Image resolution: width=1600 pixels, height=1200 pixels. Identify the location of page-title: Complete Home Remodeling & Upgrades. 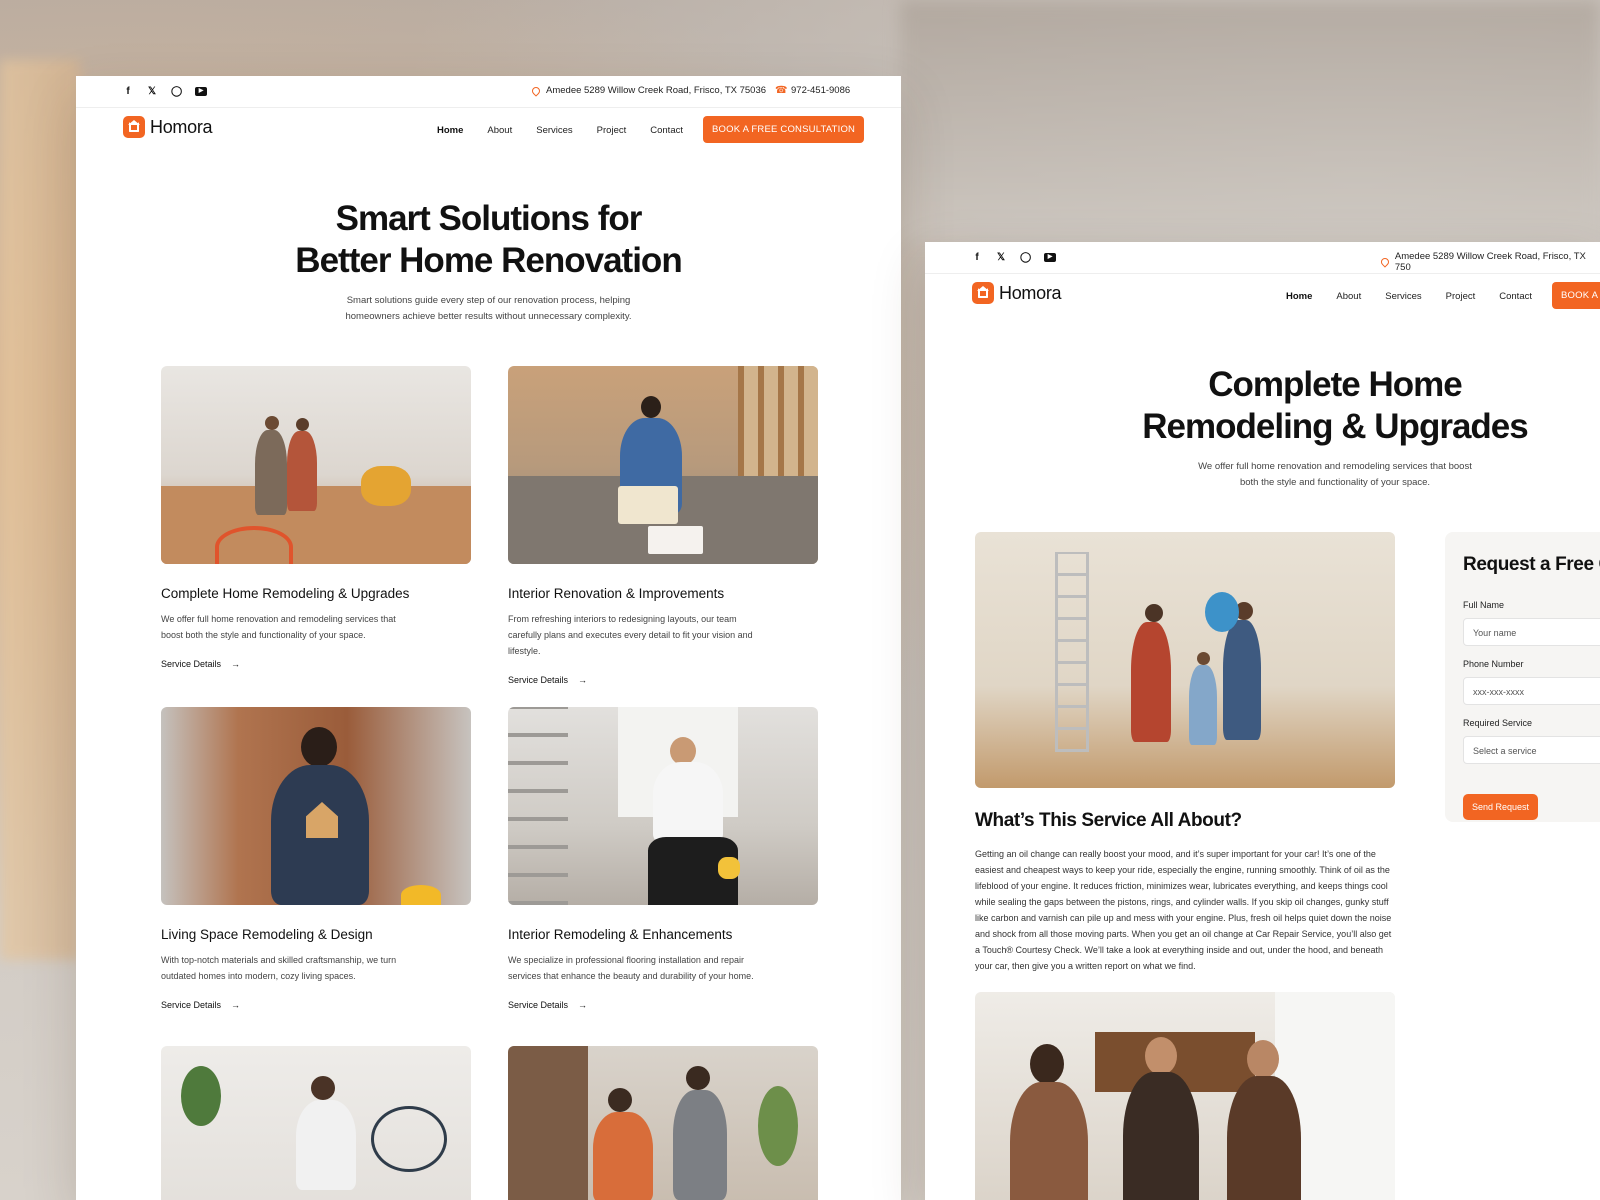
(1335, 405).